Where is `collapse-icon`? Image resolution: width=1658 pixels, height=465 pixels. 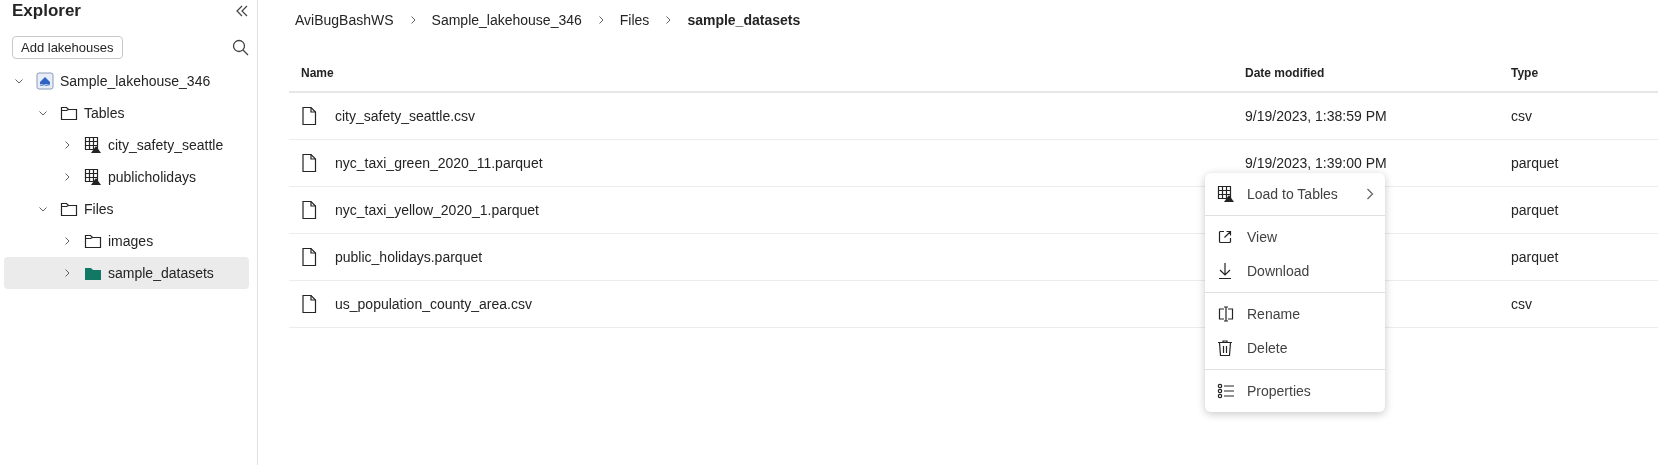 collapse-icon is located at coordinates (242, 11).